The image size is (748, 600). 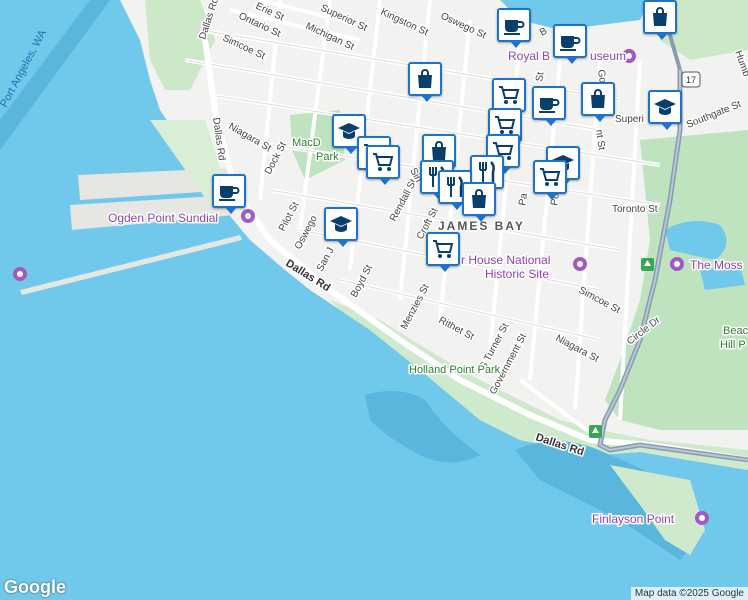 I want to click on poi-icon-carr, so click(x=580, y=264).